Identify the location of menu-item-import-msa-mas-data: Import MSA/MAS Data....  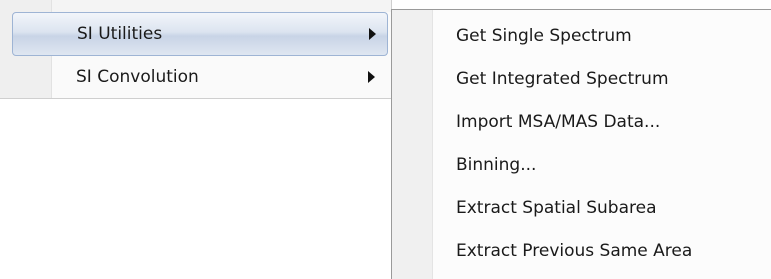
(581, 122).